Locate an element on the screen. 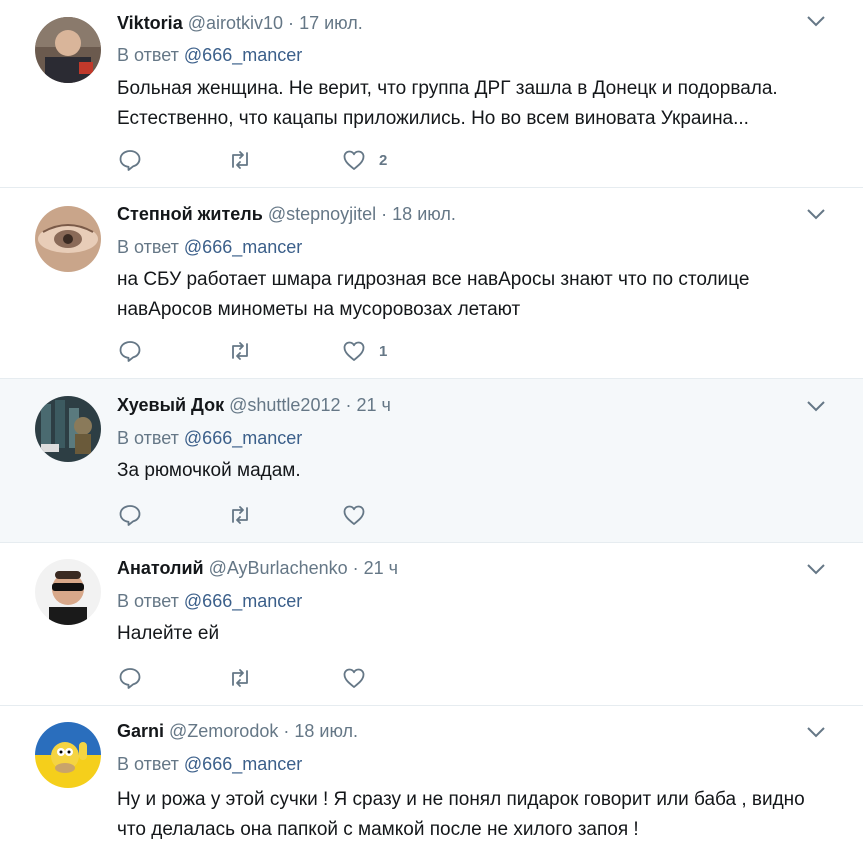  tweet-header: Степной житель @stepnoyjitel · 18 июл. is located at coordinates (286, 214).